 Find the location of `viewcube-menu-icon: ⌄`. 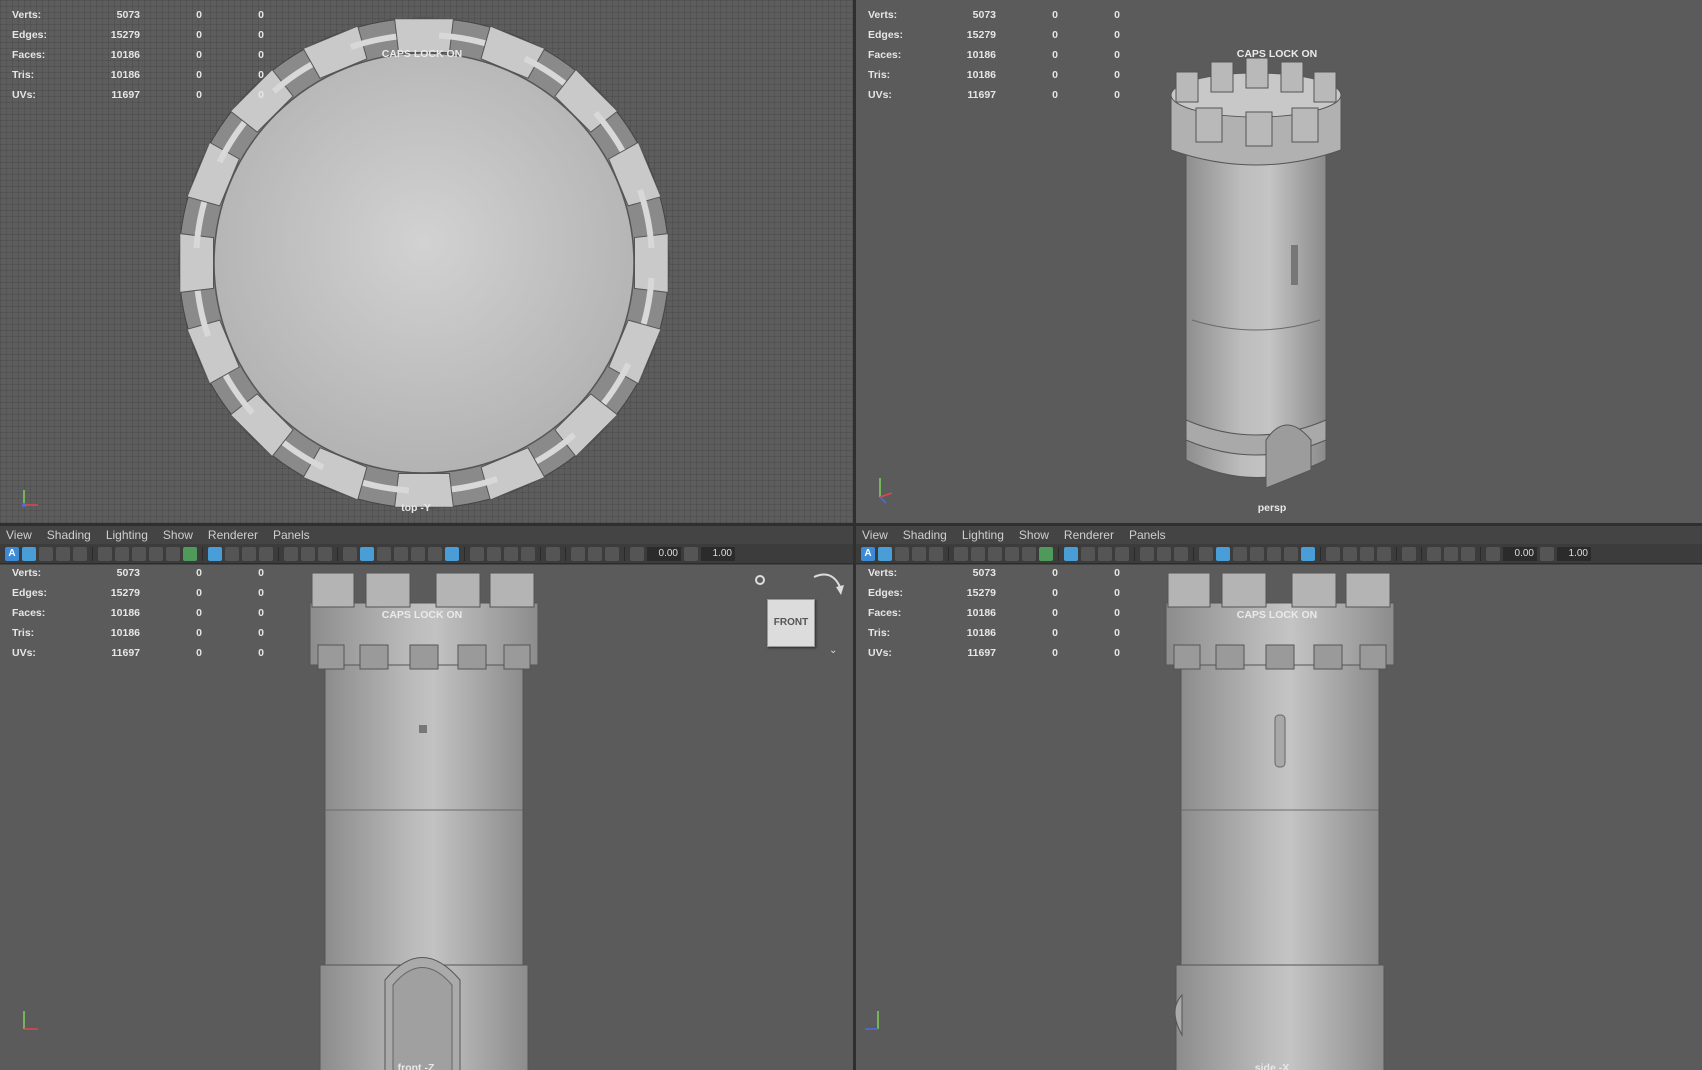

viewcube-menu-icon: ⌄ is located at coordinates (833, 650).